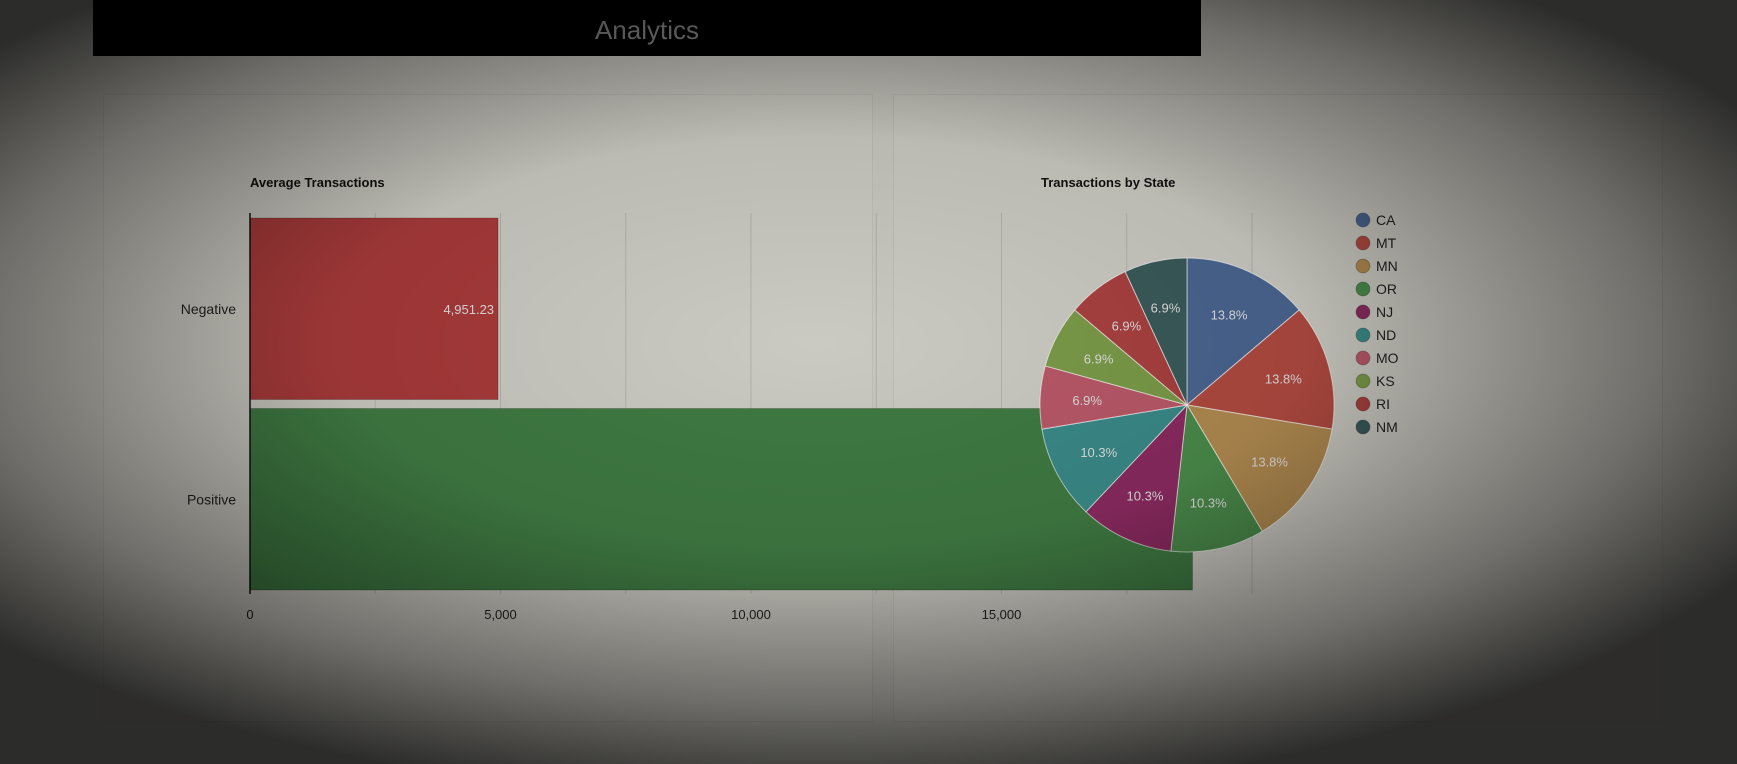 The width and height of the screenshot is (1737, 764). I want to click on legend-label: CA, so click(1386, 220).